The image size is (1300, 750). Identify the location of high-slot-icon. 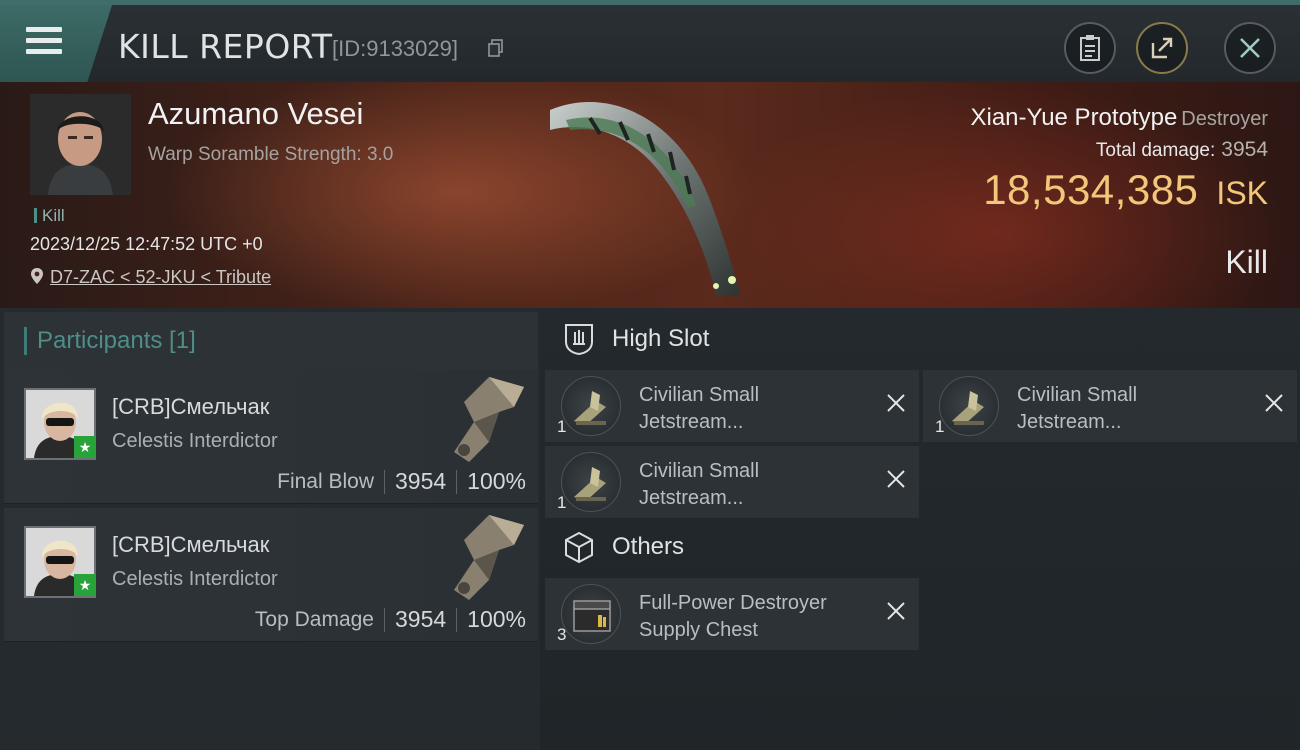
(579, 340).